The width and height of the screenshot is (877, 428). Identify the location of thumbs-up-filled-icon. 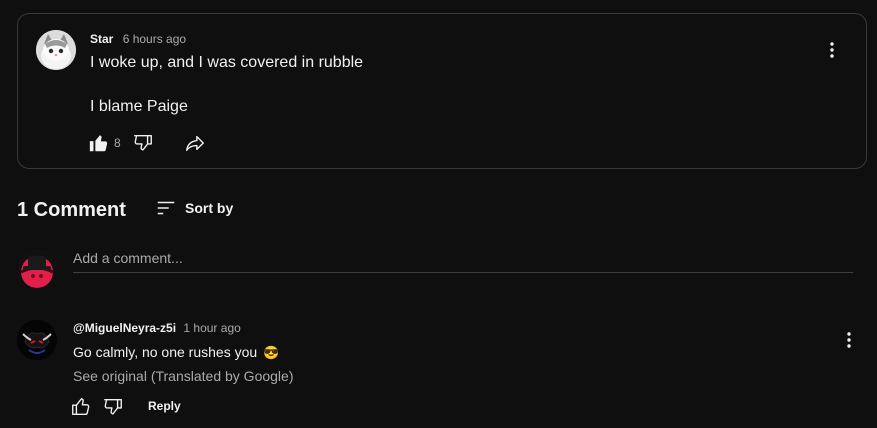
(98, 143).